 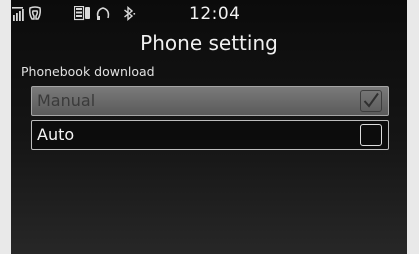 I want to click on phonebook-download-label: Phonebook download, so click(x=88, y=71).